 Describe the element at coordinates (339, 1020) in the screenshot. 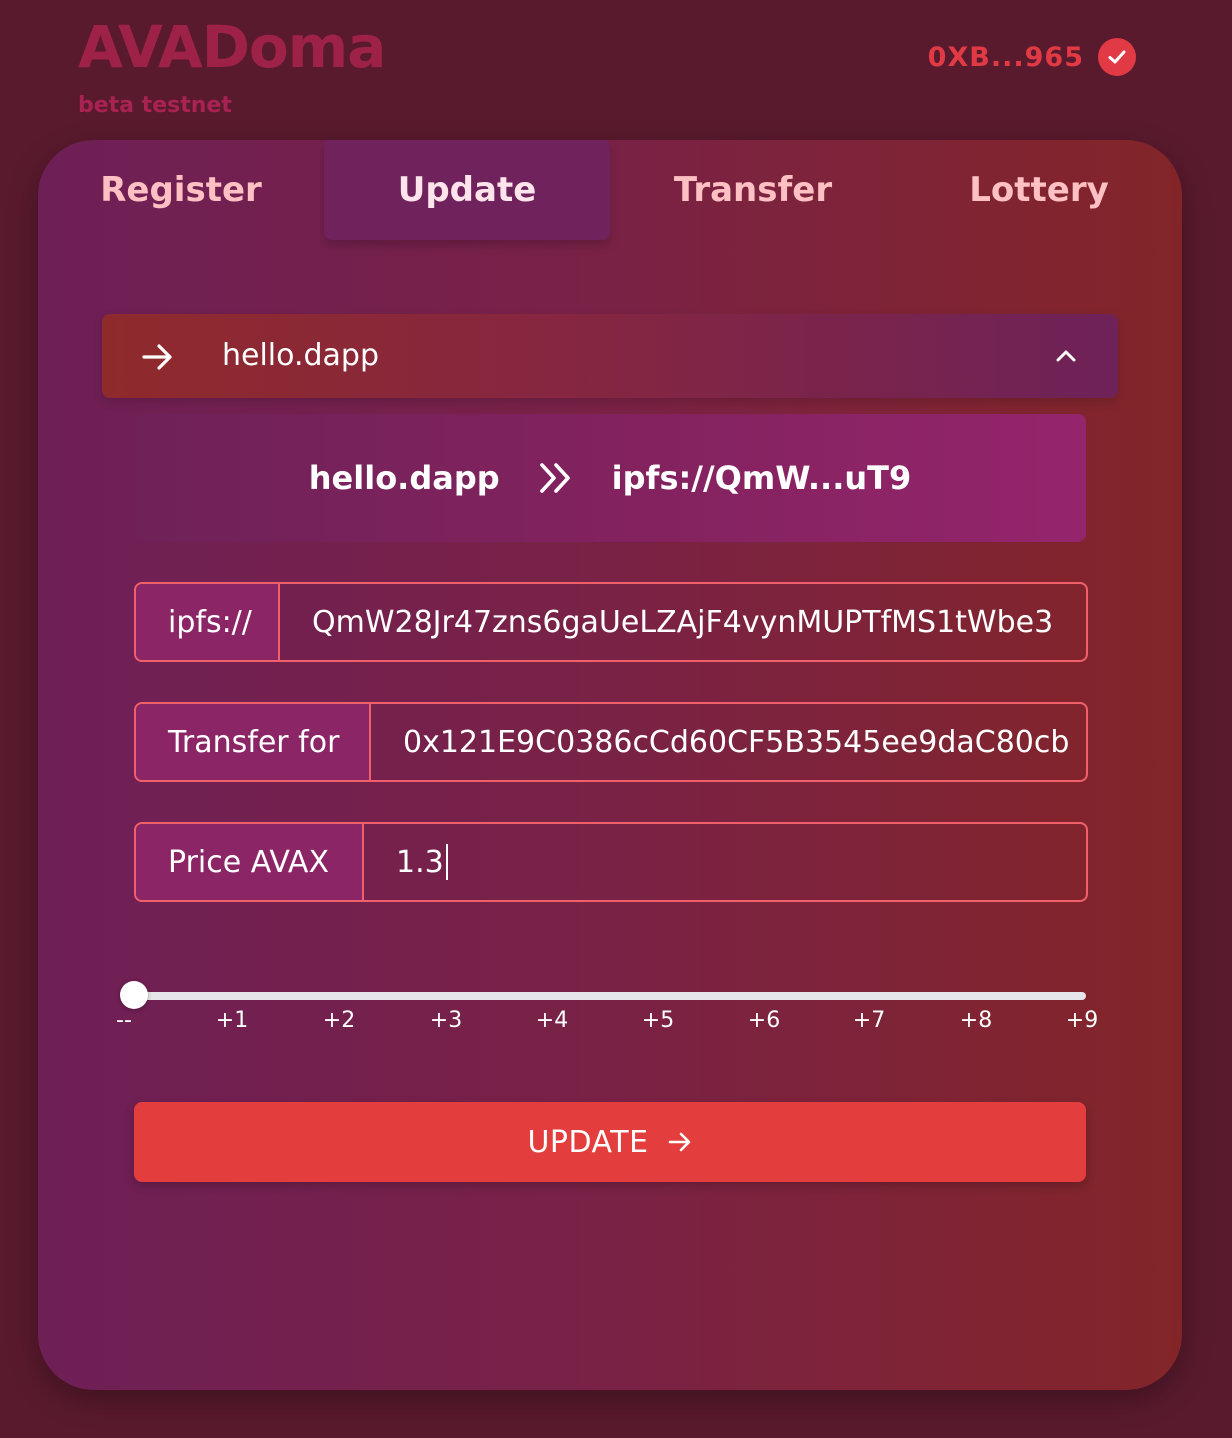

I see `slider-tick: +2` at that location.